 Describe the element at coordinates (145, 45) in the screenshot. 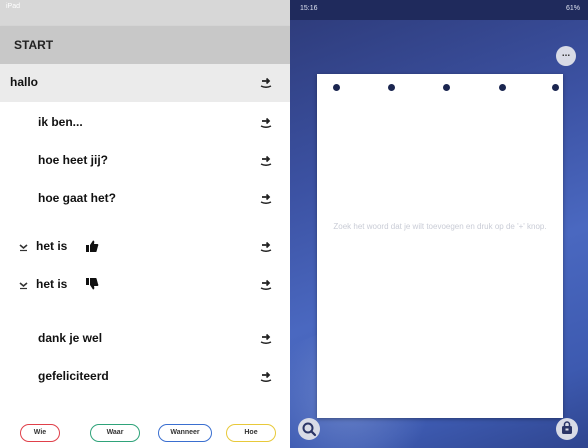

I see `start-header: START` at that location.